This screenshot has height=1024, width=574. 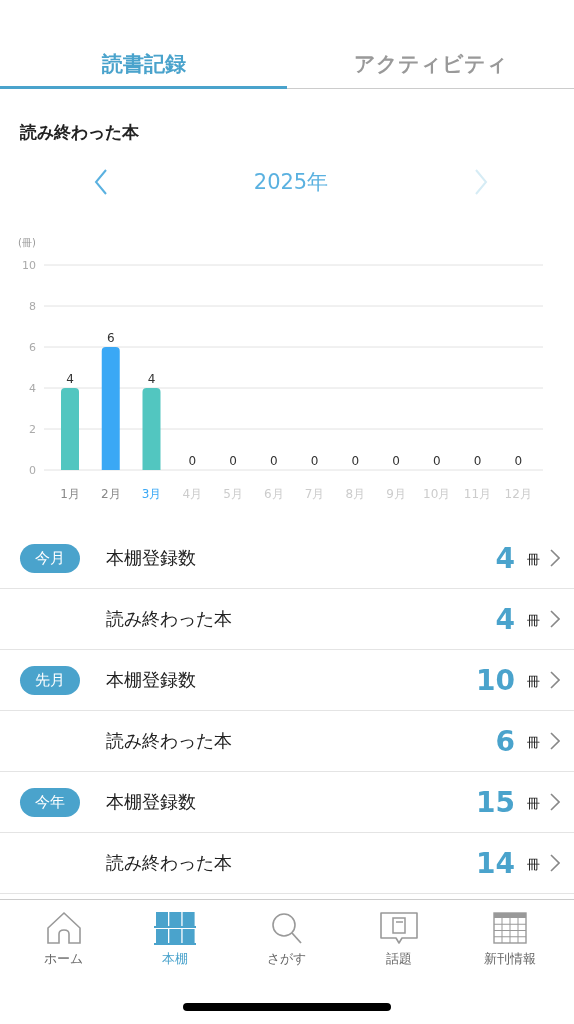 What do you see at coordinates (510, 934) in the screenshot?
I see `tab-bar-item: 新刊情報` at bounding box center [510, 934].